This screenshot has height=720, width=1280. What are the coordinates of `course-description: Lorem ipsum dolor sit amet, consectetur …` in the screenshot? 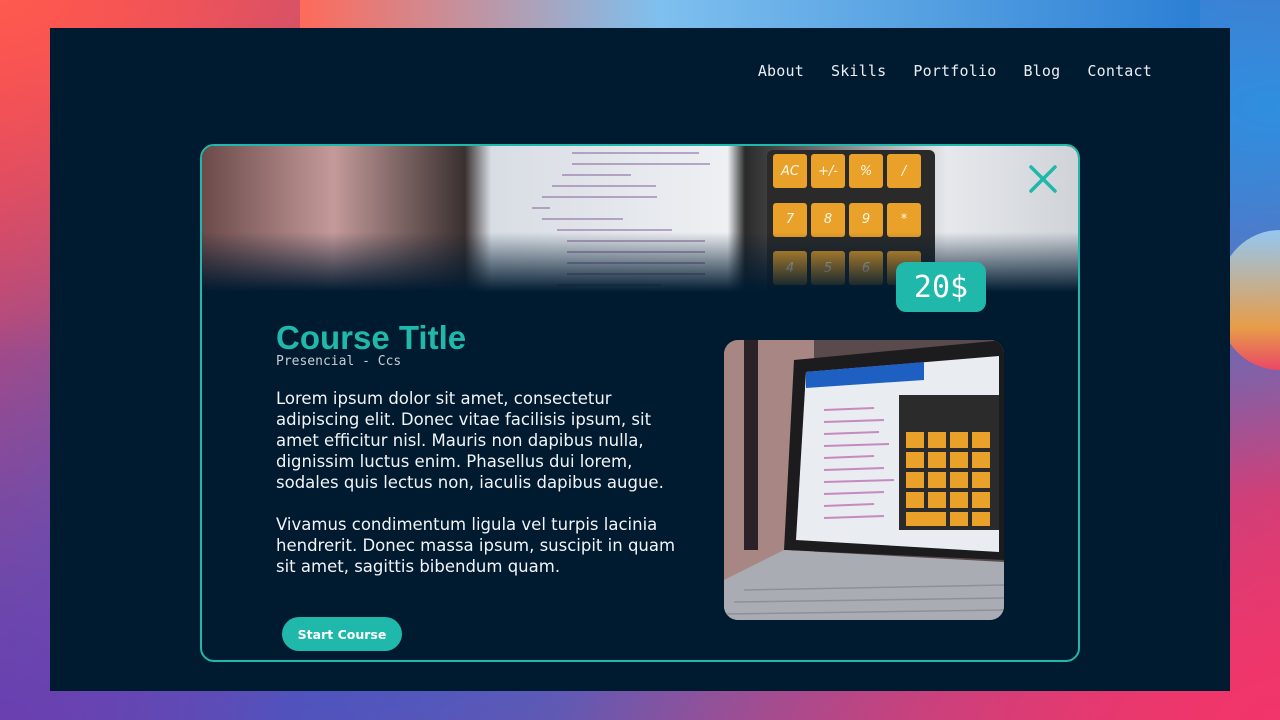 It's located at (470, 440).